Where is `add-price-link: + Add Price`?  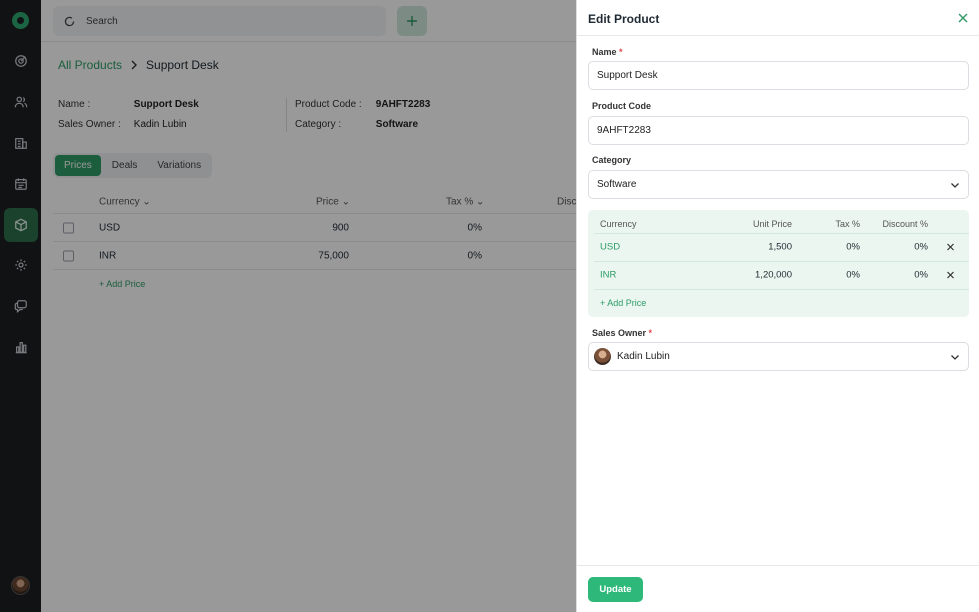 add-price-link: + Add Price is located at coordinates (623, 303).